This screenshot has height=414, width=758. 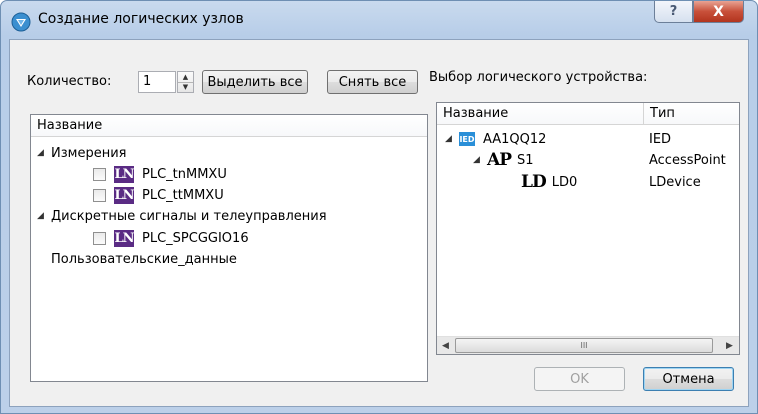 What do you see at coordinates (21, 22) in the screenshot?
I see `app-icon` at bounding box center [21, 22].